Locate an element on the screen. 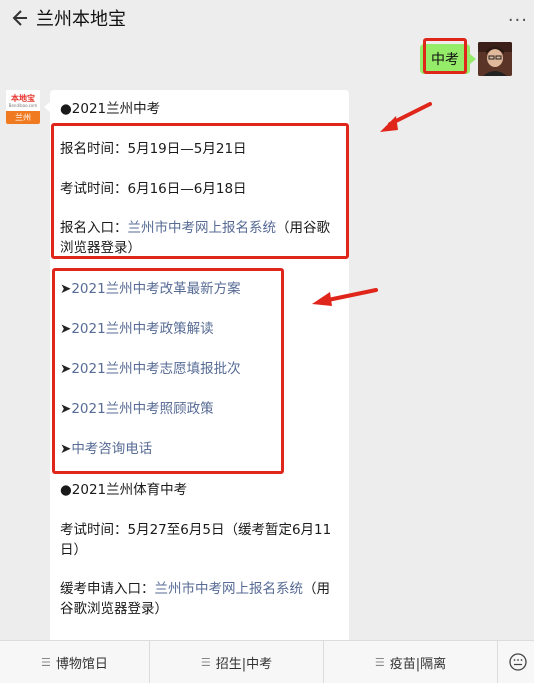 This screenshot has width=534, height=683. avatar-city: 兰州 is located at coordinates (23, 117).